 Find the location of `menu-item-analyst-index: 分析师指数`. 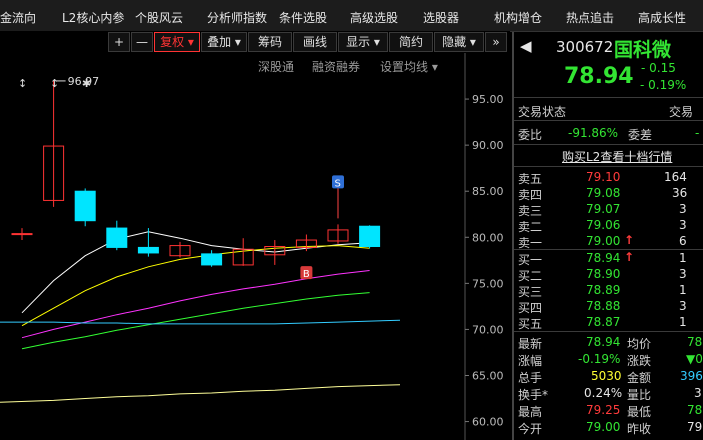

menu-item-analyst-index: 分析师指数 is located at coordinates (237, 17).